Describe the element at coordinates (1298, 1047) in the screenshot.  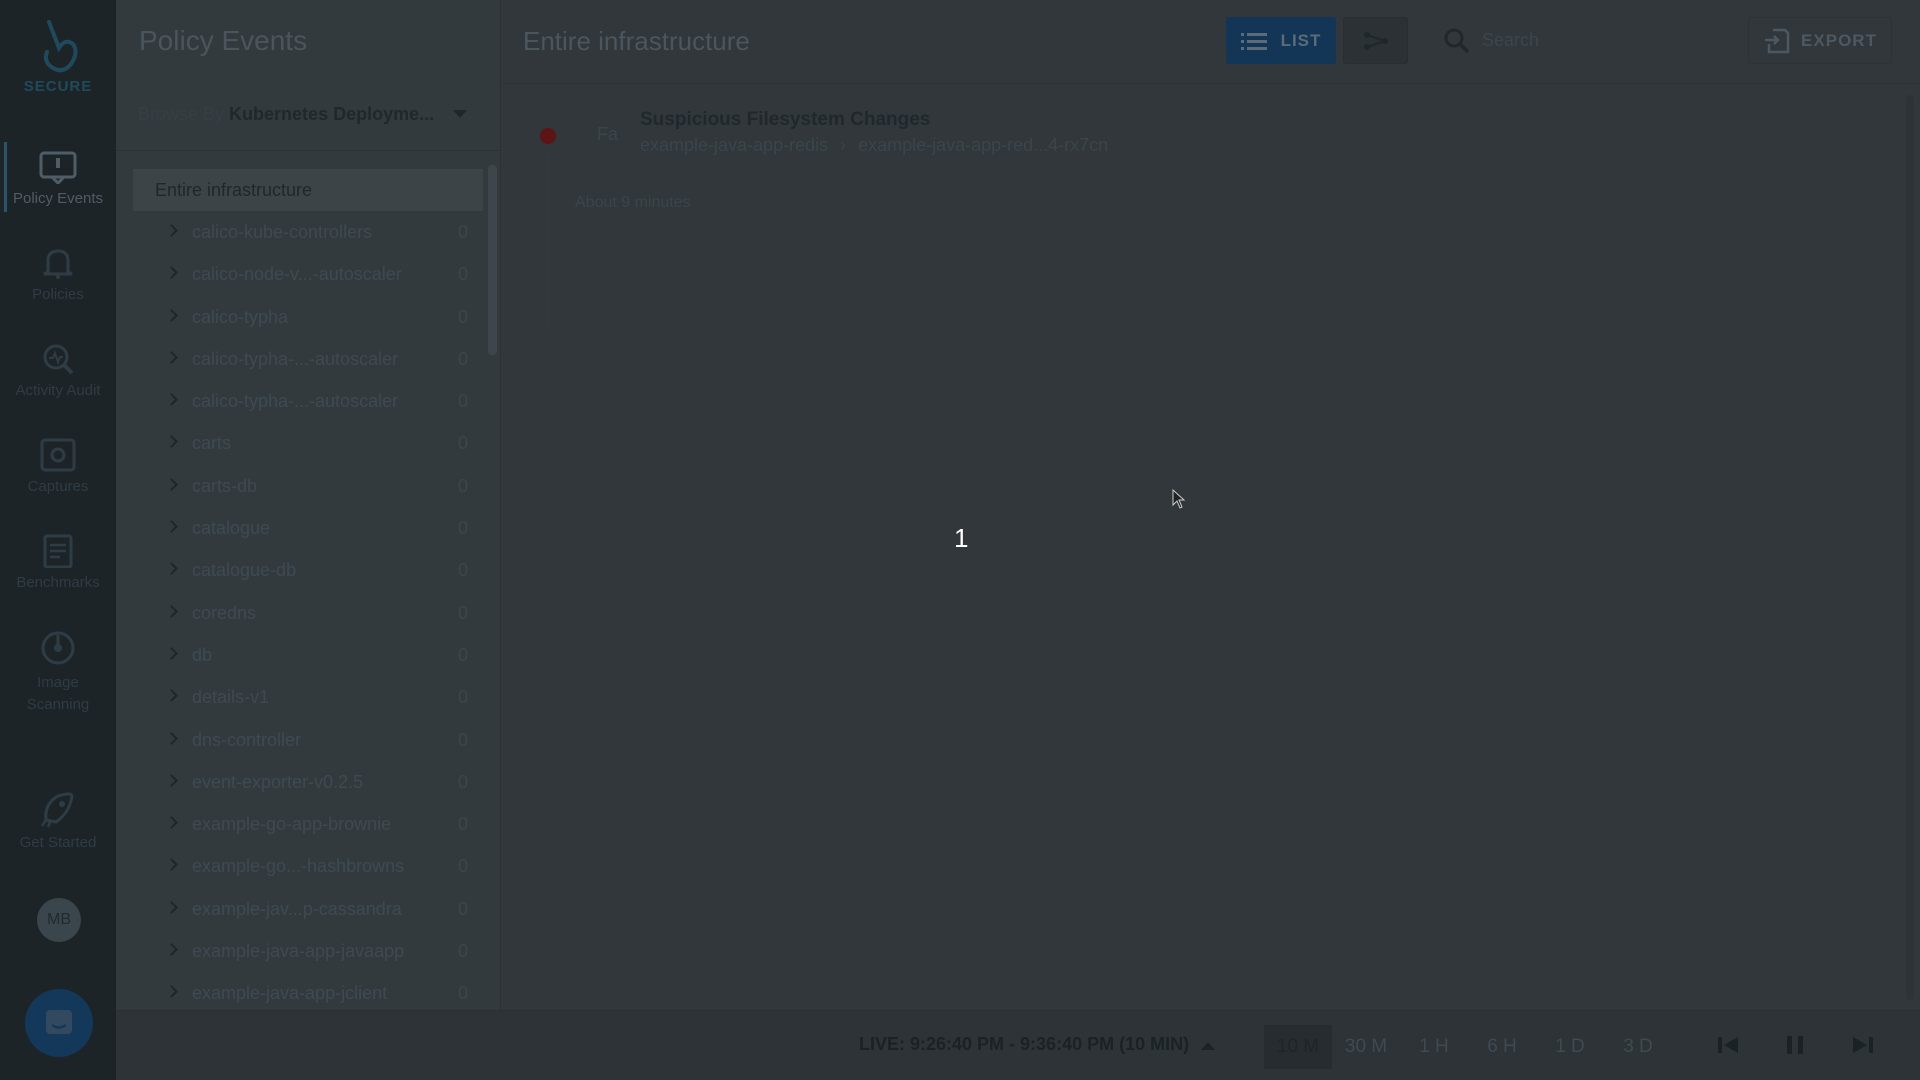
I see `range-10m-button: 10 M` at that location.